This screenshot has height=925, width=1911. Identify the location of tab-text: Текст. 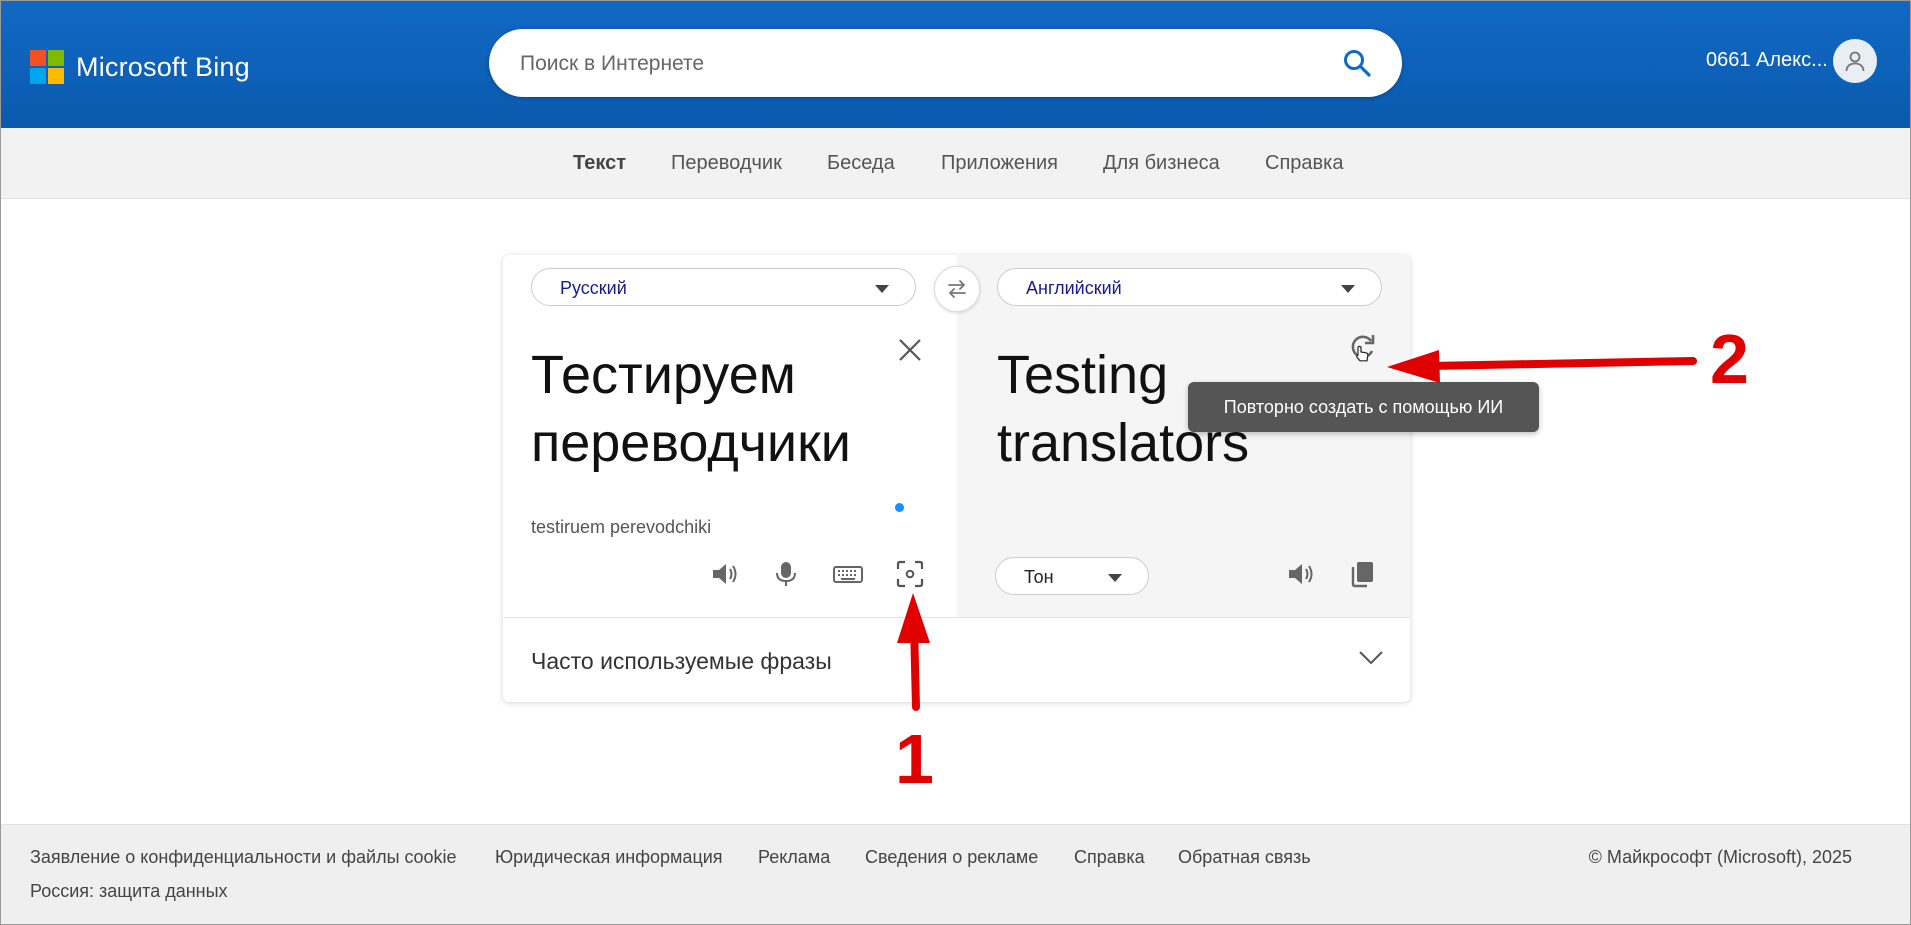
(599, 163).